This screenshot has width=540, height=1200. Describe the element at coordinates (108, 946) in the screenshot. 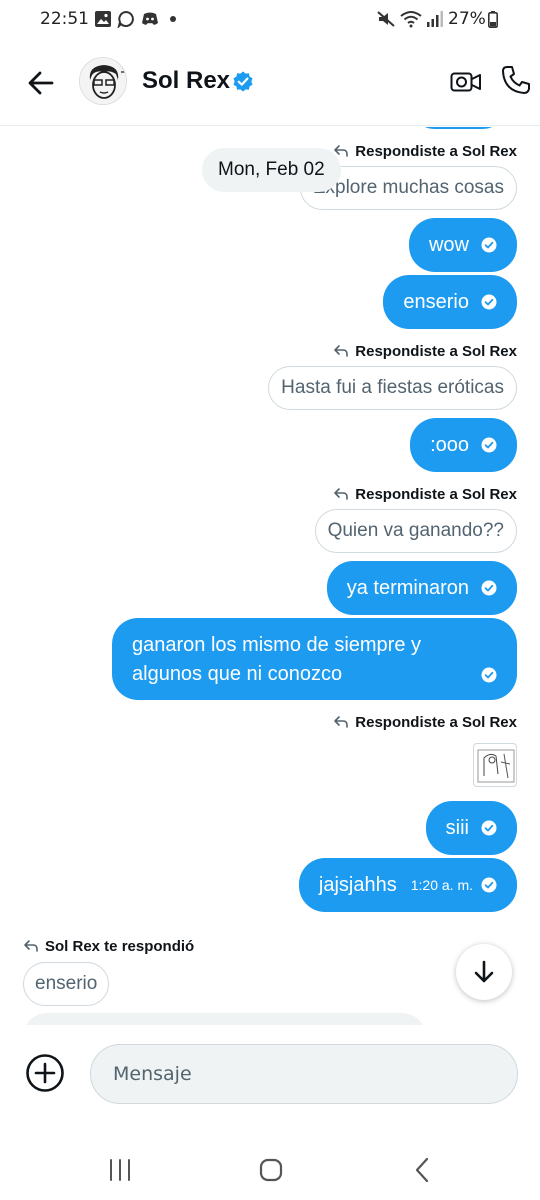

I see `reply-indicator-incoming: Sol Rex te respondió` at that location.